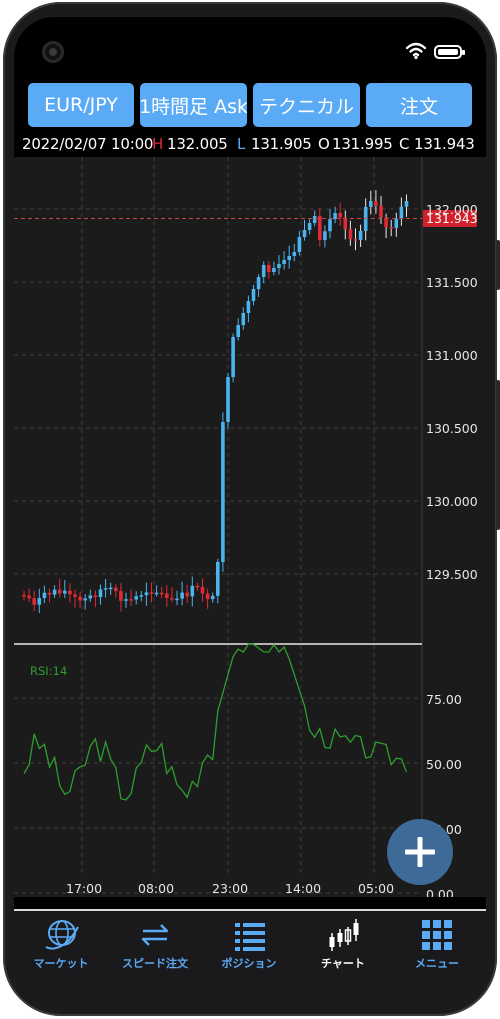  What do you see at coordinates (437, 951) in the screenshot?
I see `tab-menu: メニュー` at bounding box center [437, 951].